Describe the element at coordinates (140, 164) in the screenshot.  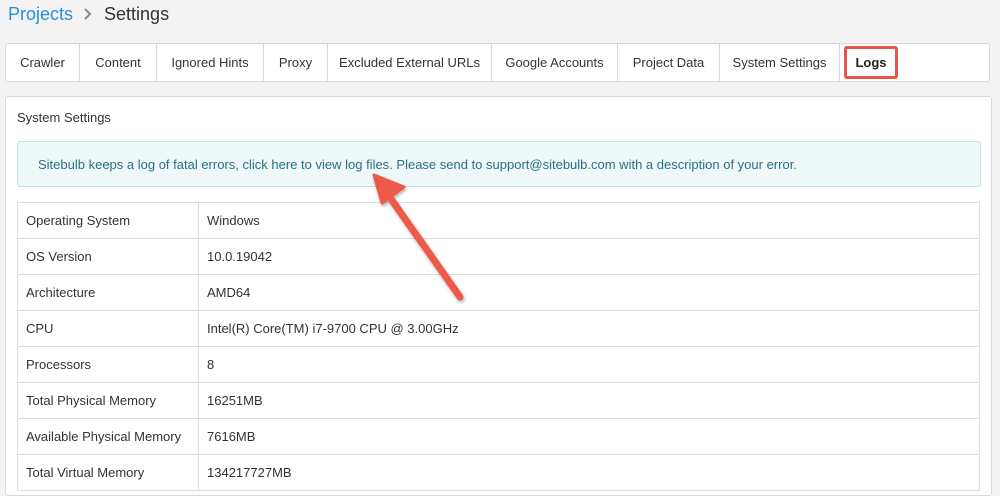
I see `alert-text-prefix: Sitebulb keeps a log of fatal errors,` at that location.